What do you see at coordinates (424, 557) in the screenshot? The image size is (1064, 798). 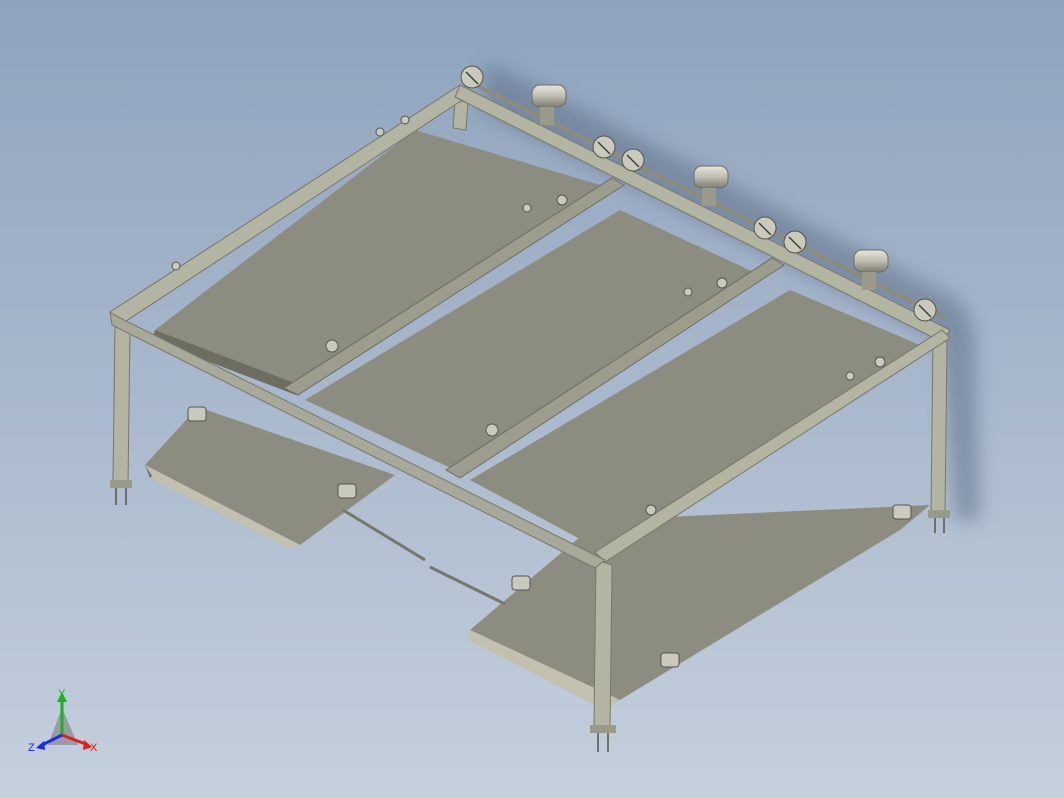 I see `lower-rails` at bounding box center [424, 557].